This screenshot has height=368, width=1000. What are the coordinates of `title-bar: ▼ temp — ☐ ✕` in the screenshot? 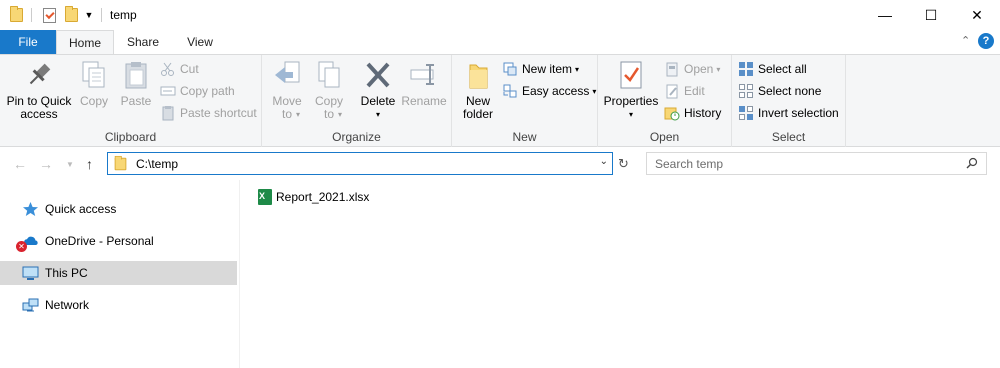 It's located at (500, 15).